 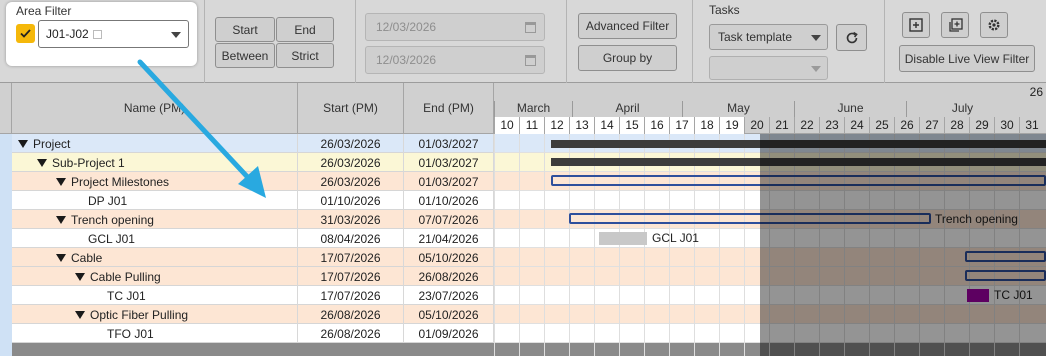 I want to click on annotation-arrow, so click(x=201, y=128).